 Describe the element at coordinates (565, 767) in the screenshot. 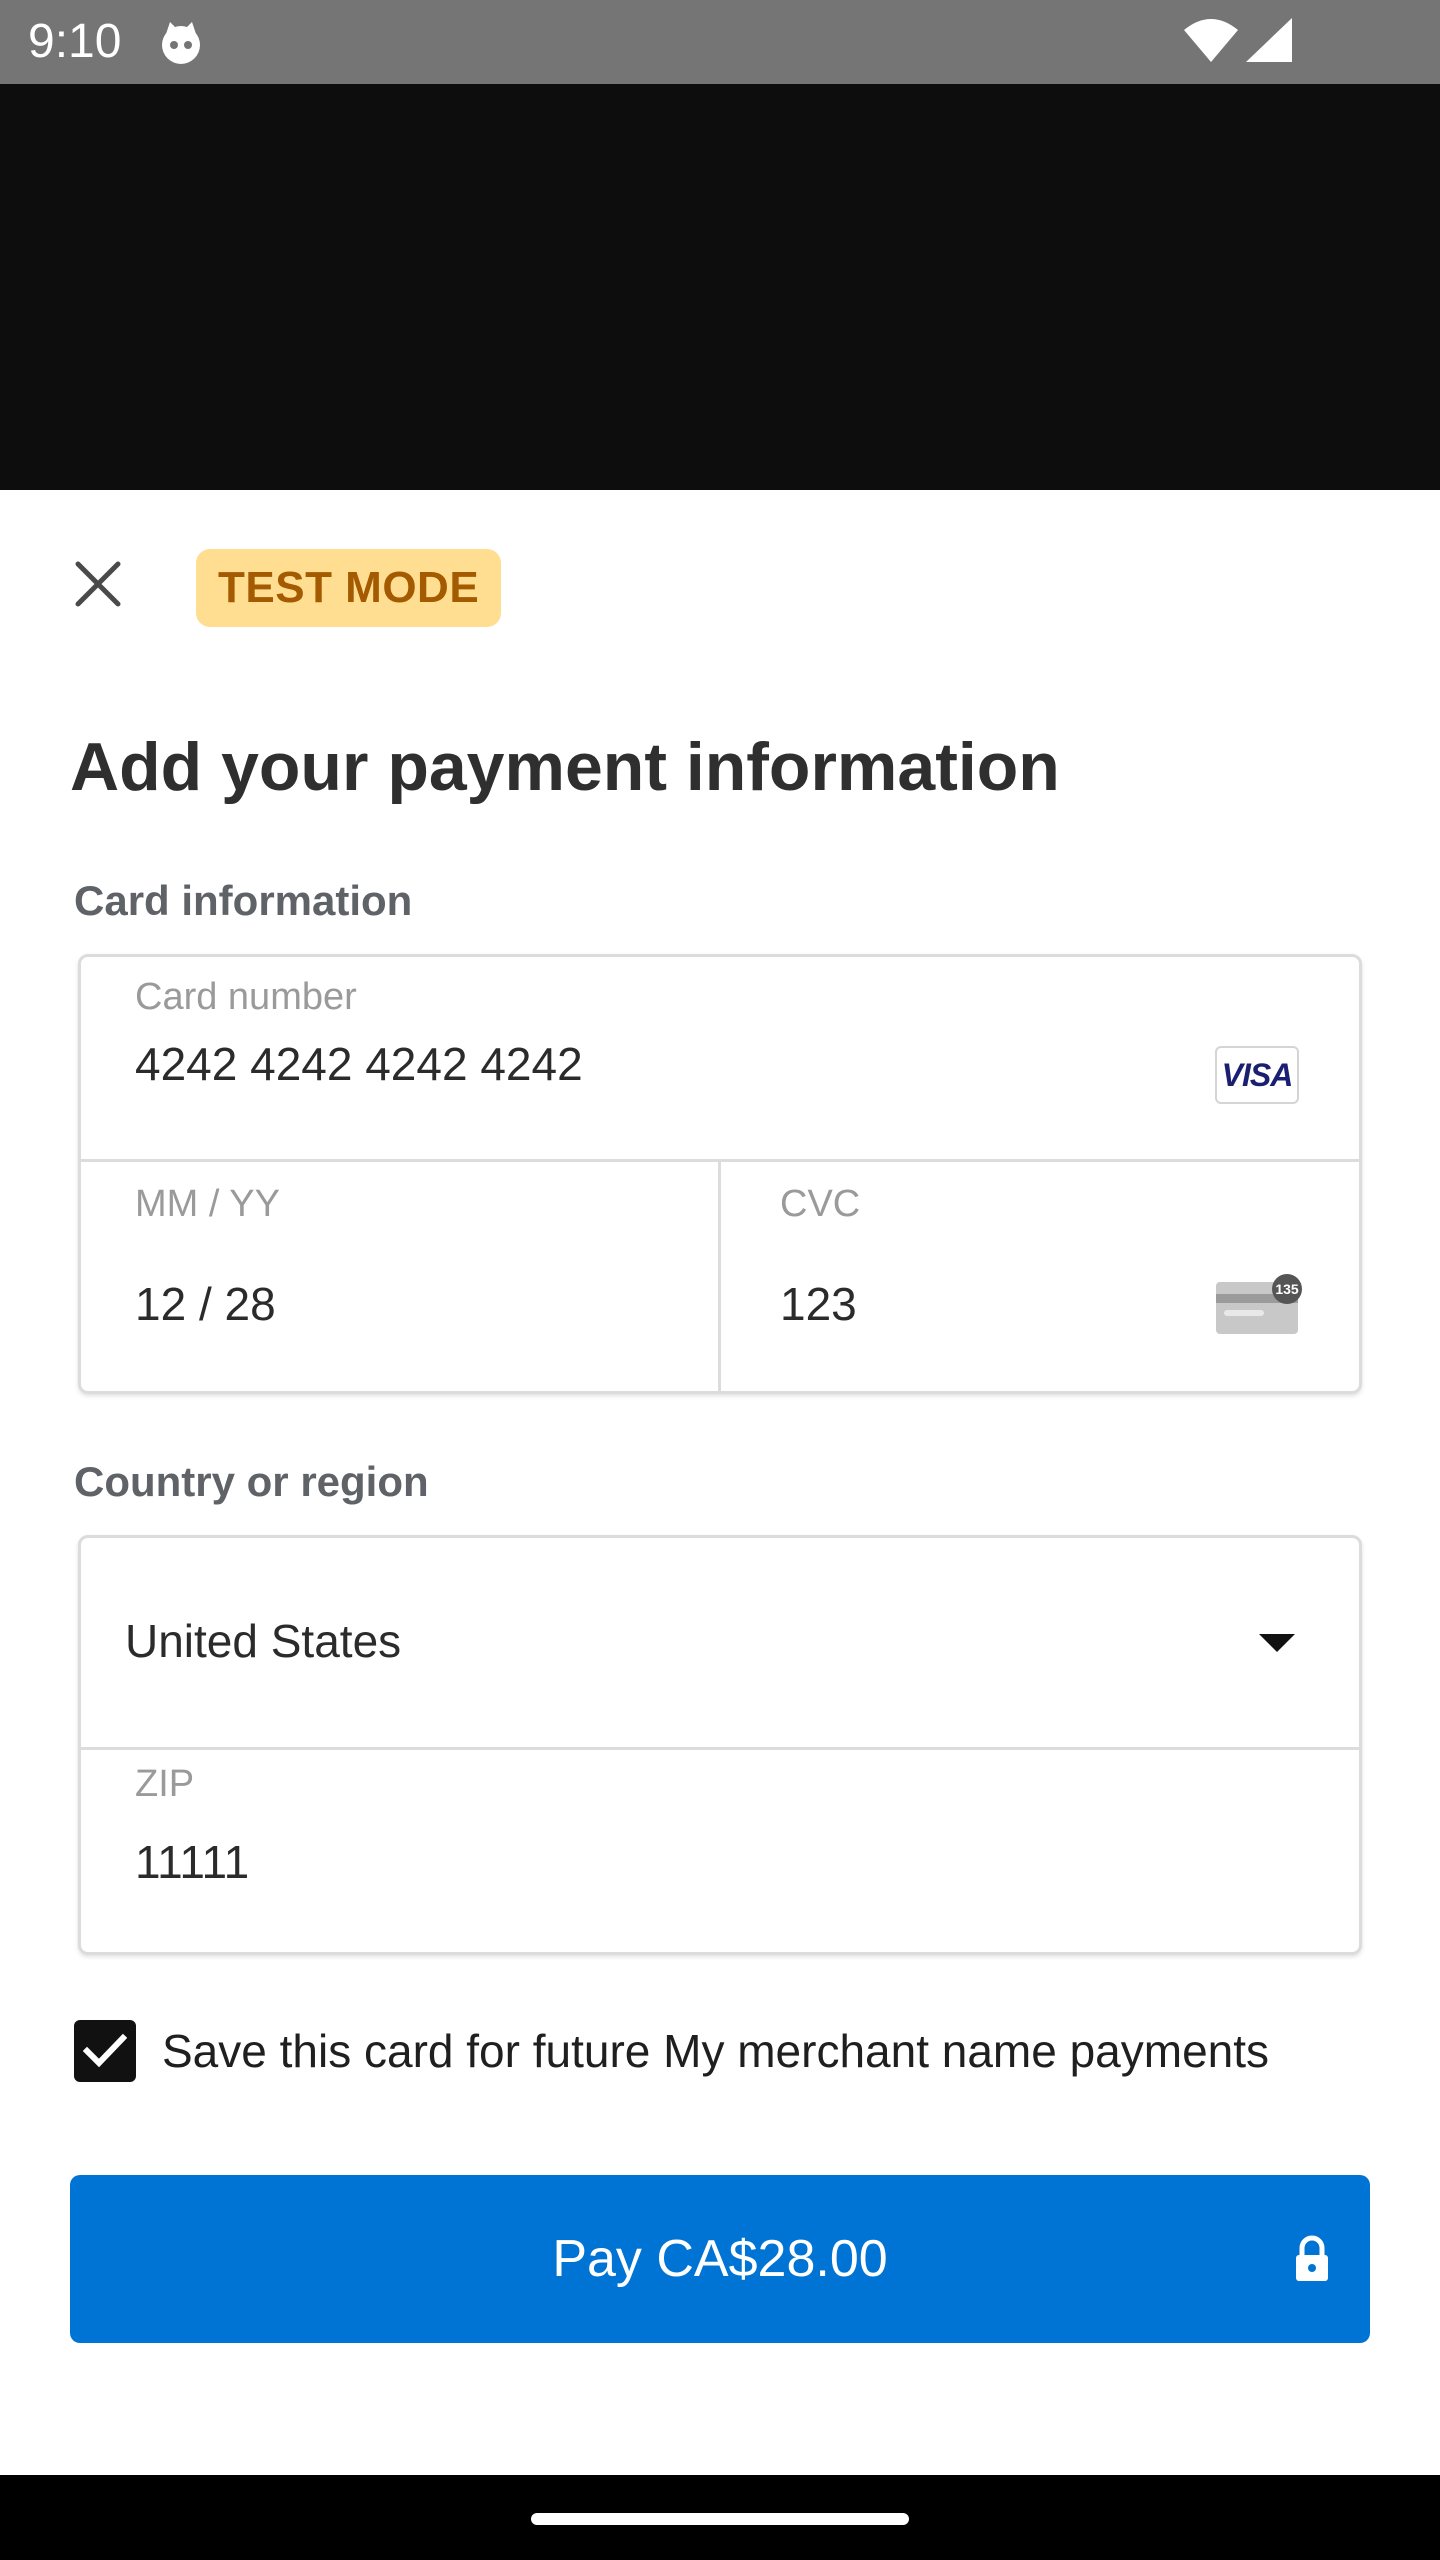

I see `page-title: Add your payment information` at that location.